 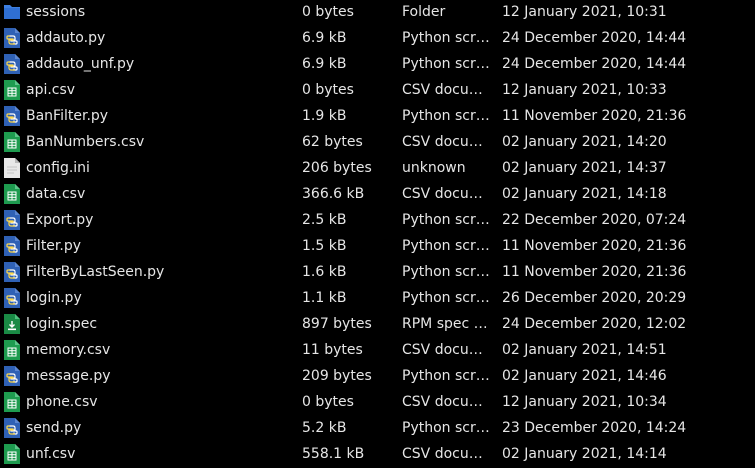 I want to click on file-modified: 02 January 2021, 14:46, so click(x=584, y=376).